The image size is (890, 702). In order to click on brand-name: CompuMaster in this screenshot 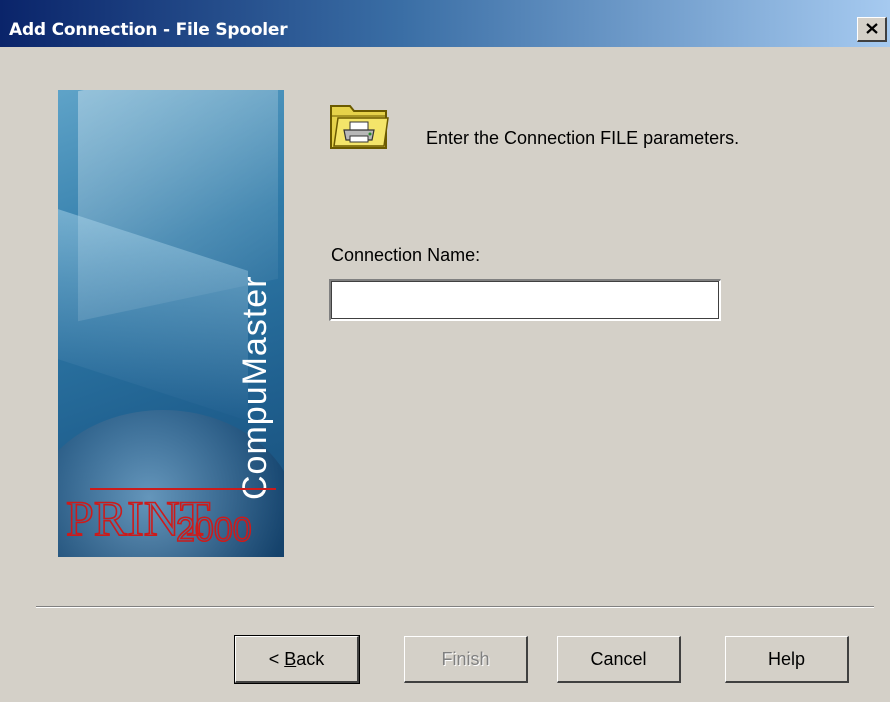, I will do `click(255, 387)`.